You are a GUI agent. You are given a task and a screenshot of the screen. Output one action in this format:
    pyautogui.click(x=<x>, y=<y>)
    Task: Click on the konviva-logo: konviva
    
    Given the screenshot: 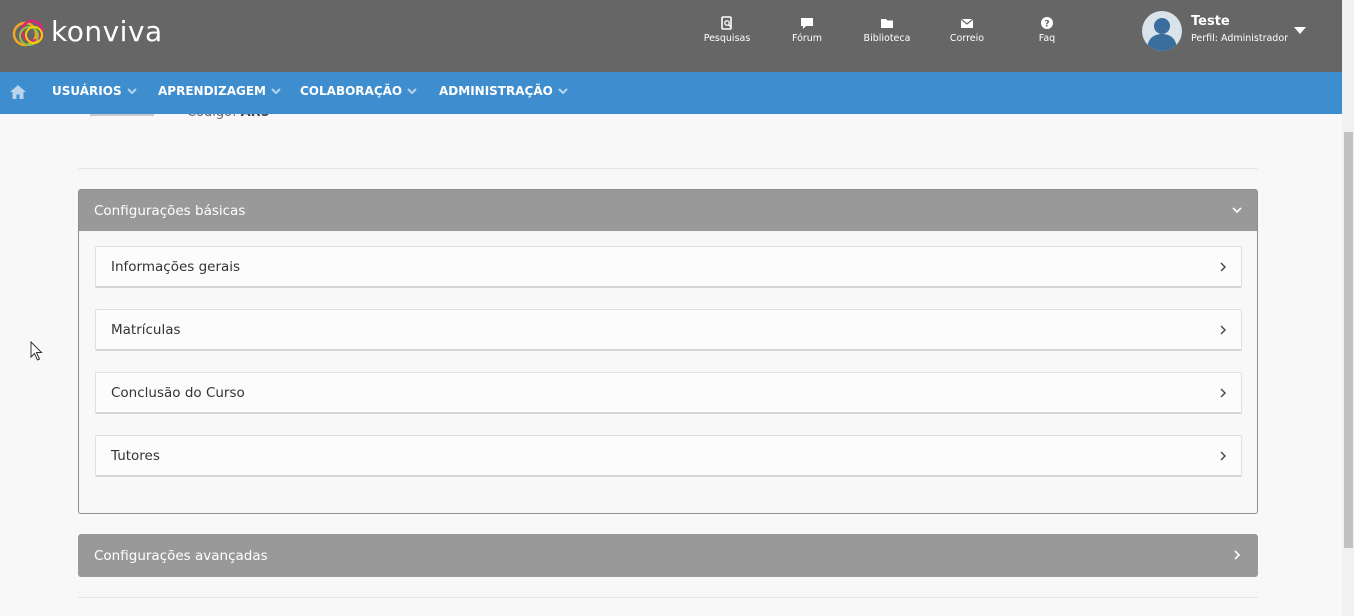 What is the action you would take?
    pyautogui.click(x=90, y=32)
    